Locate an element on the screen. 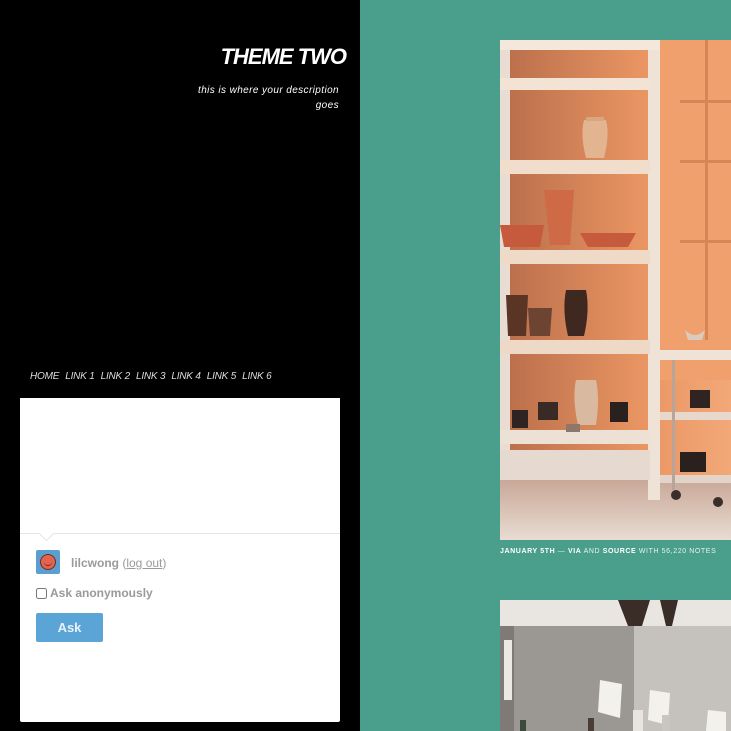  avatar-face-icon is located at coordinates (48, 562).